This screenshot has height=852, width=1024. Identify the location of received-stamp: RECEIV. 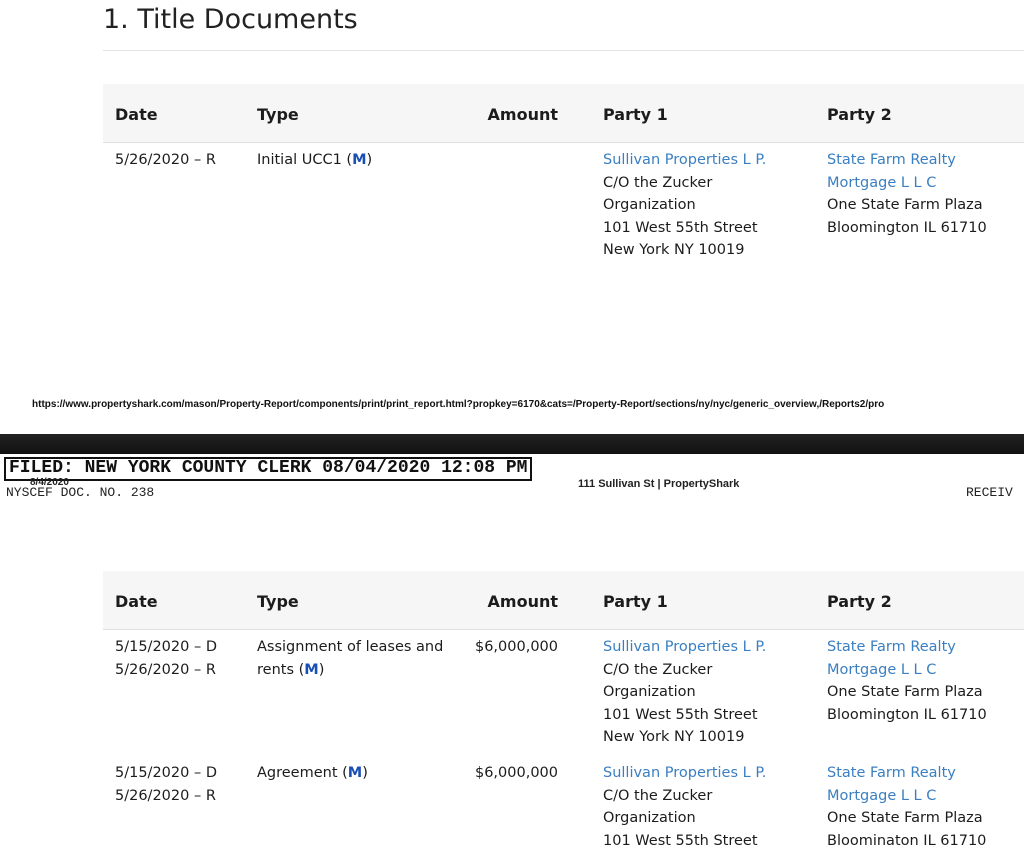
(989, 492).